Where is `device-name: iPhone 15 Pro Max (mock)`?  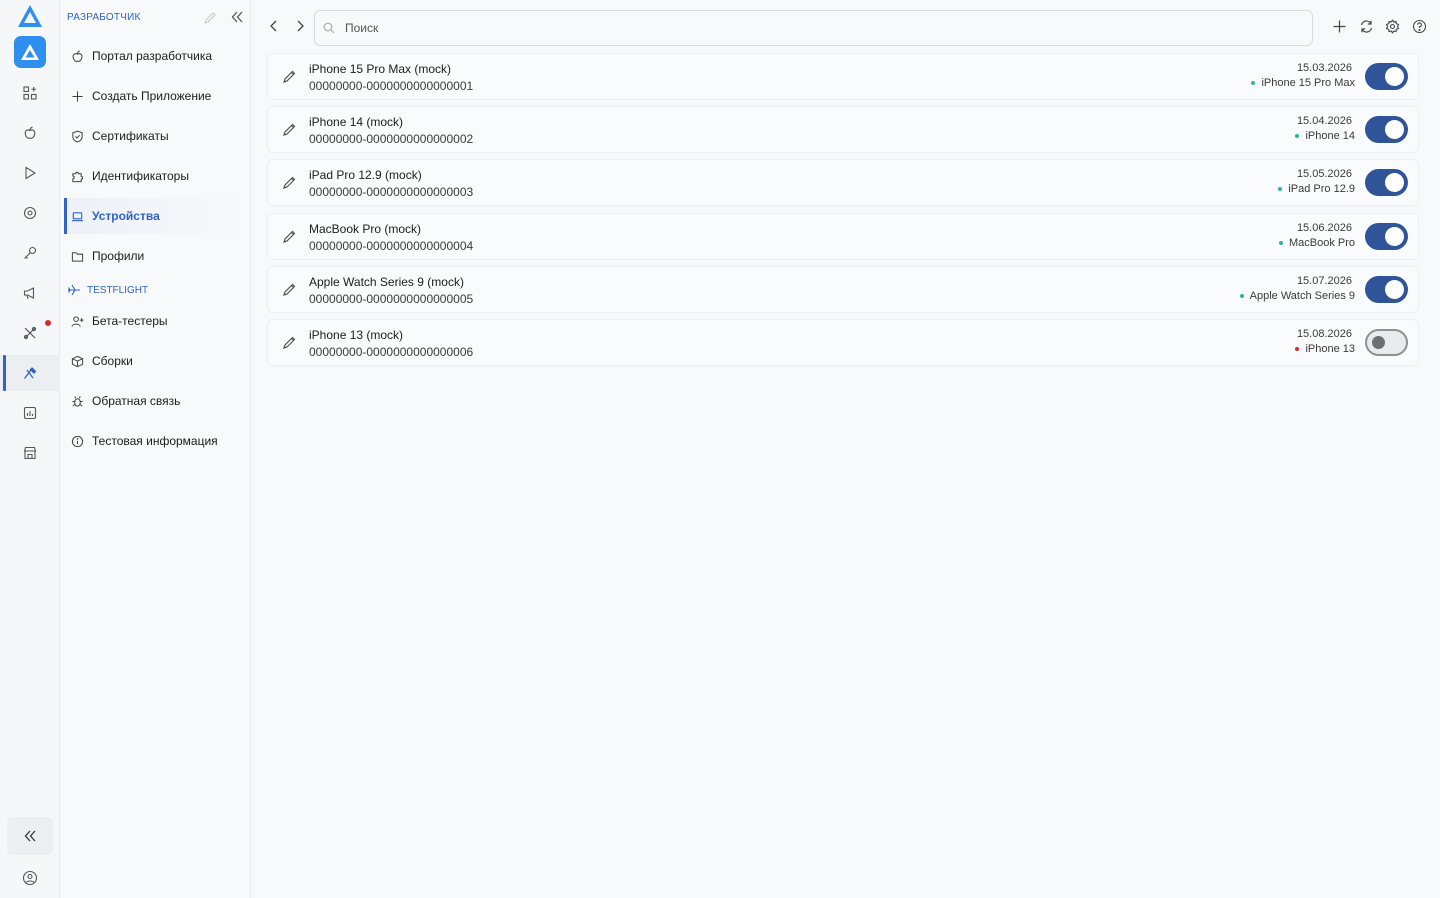 device-name: iPhone 15 Pro Max (mock) is located at coordinates (380, 69).